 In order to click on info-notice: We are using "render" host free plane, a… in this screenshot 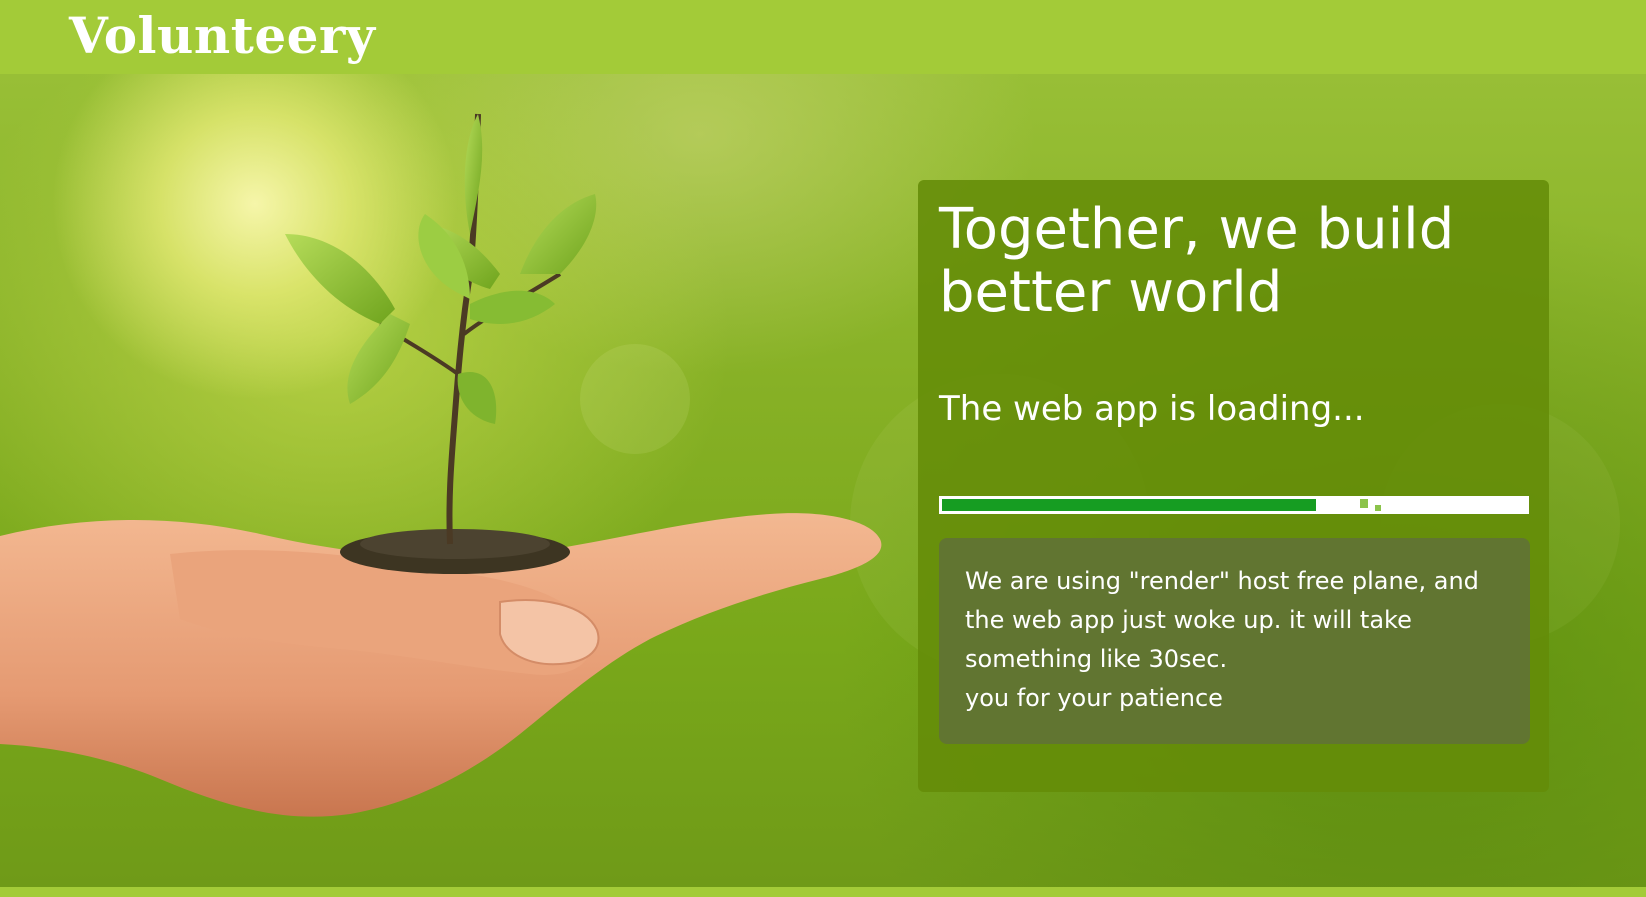, I will do `click(1234, 641)`.